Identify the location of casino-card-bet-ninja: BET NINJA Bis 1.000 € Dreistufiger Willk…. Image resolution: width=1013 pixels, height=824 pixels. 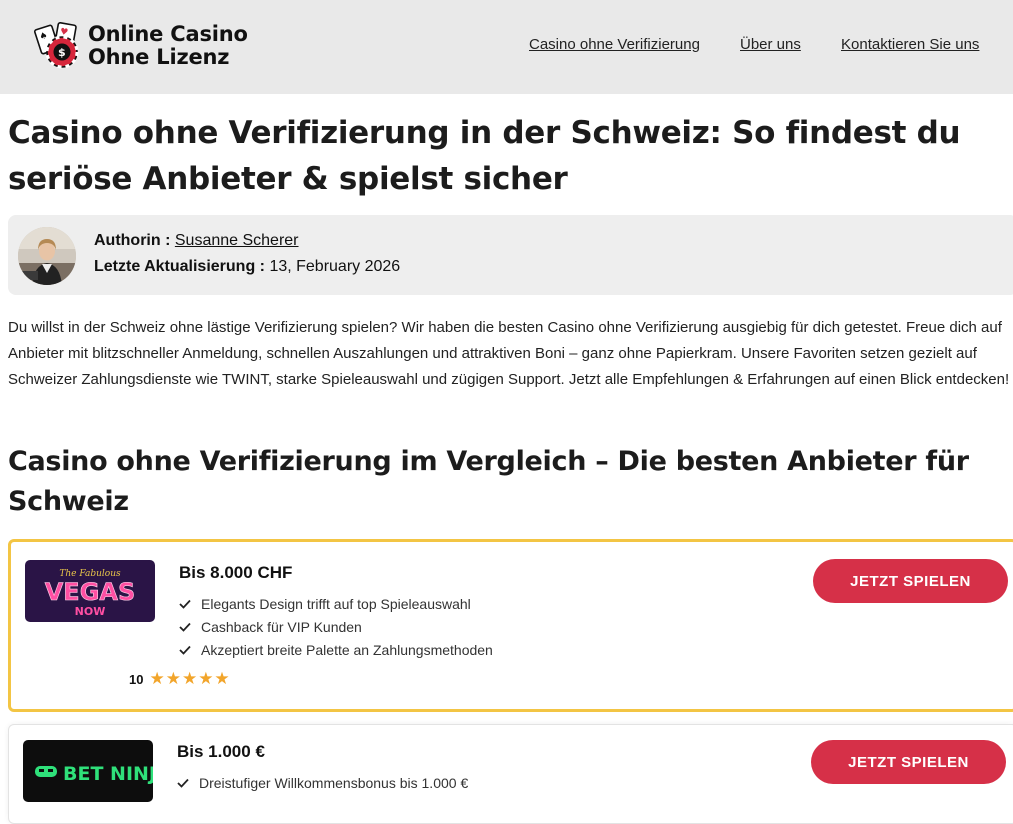
(510, 774).